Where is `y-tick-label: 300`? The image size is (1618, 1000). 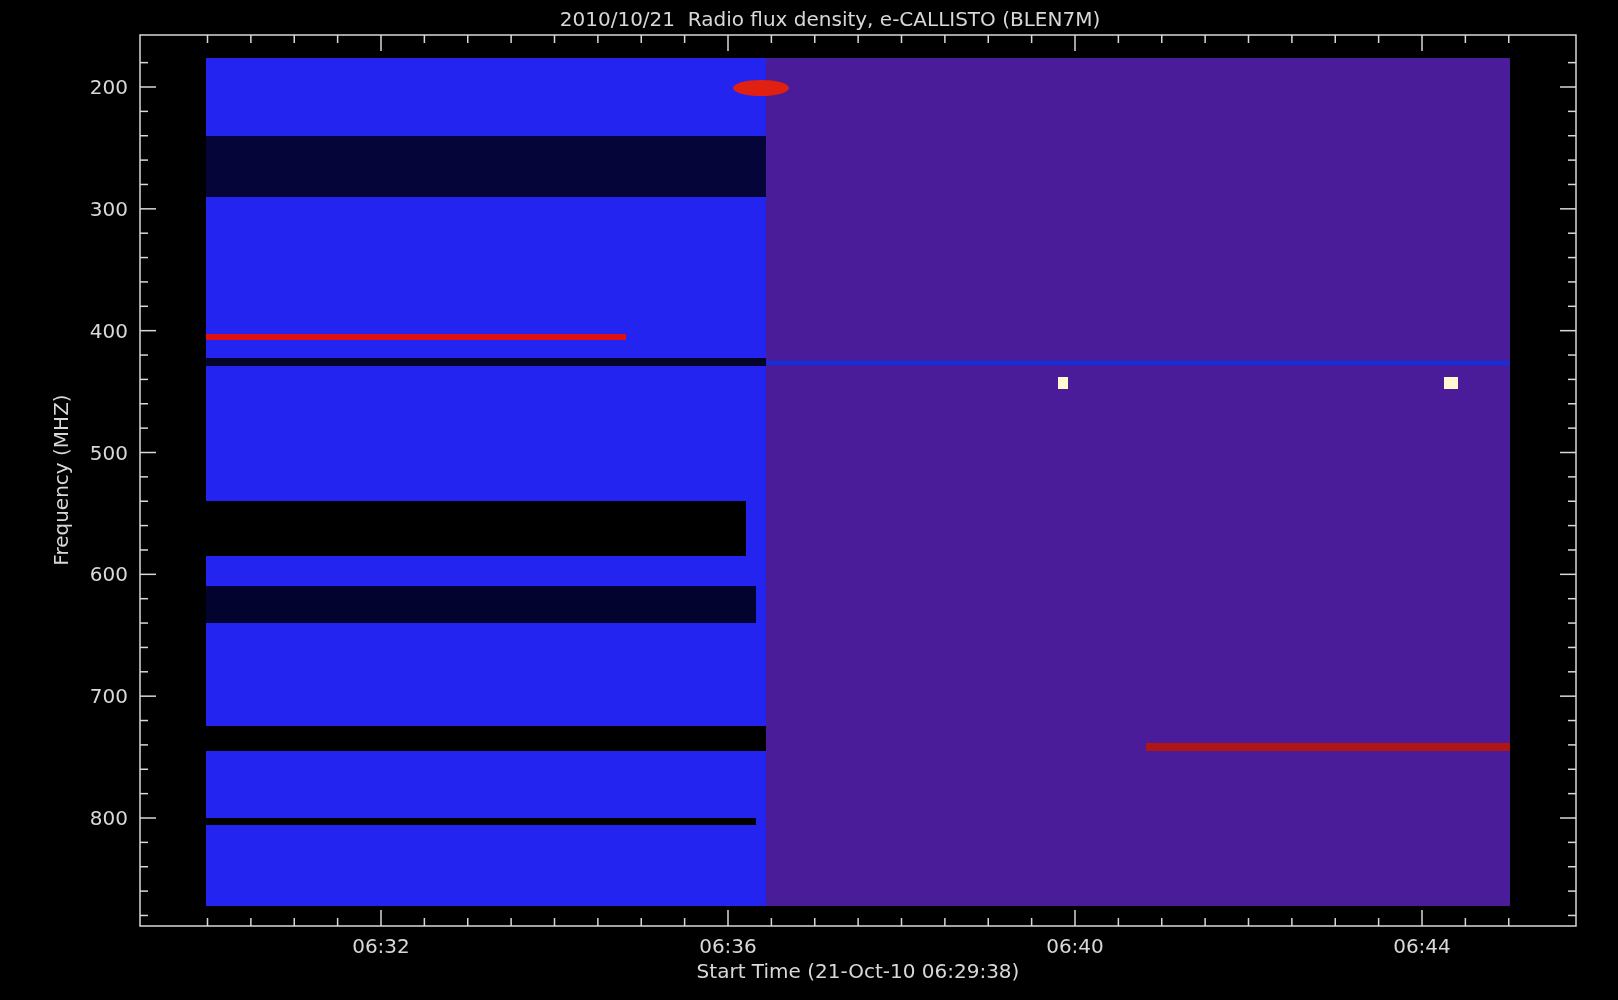
y-tick-label: 300 is located at coordinates (108, 208).